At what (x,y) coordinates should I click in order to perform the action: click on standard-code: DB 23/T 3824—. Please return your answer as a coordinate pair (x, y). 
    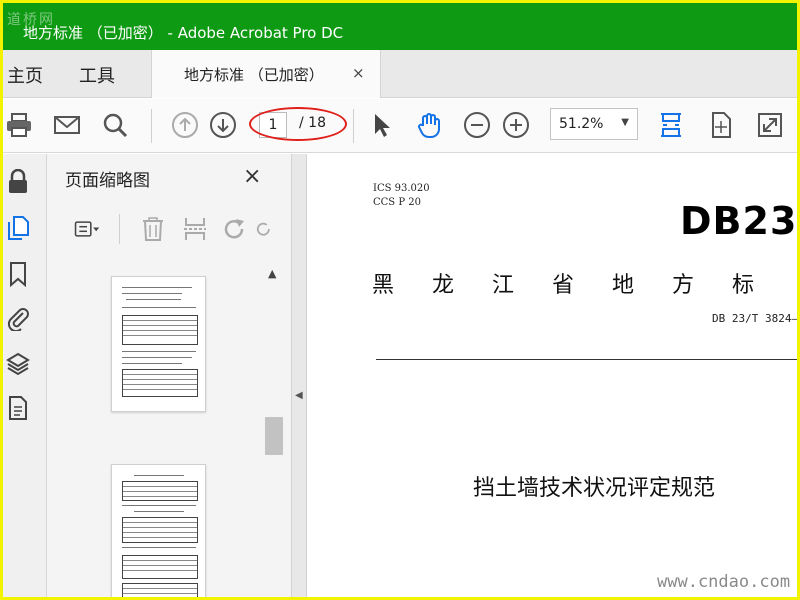
    Looking at the image, I should click on (755, 318).